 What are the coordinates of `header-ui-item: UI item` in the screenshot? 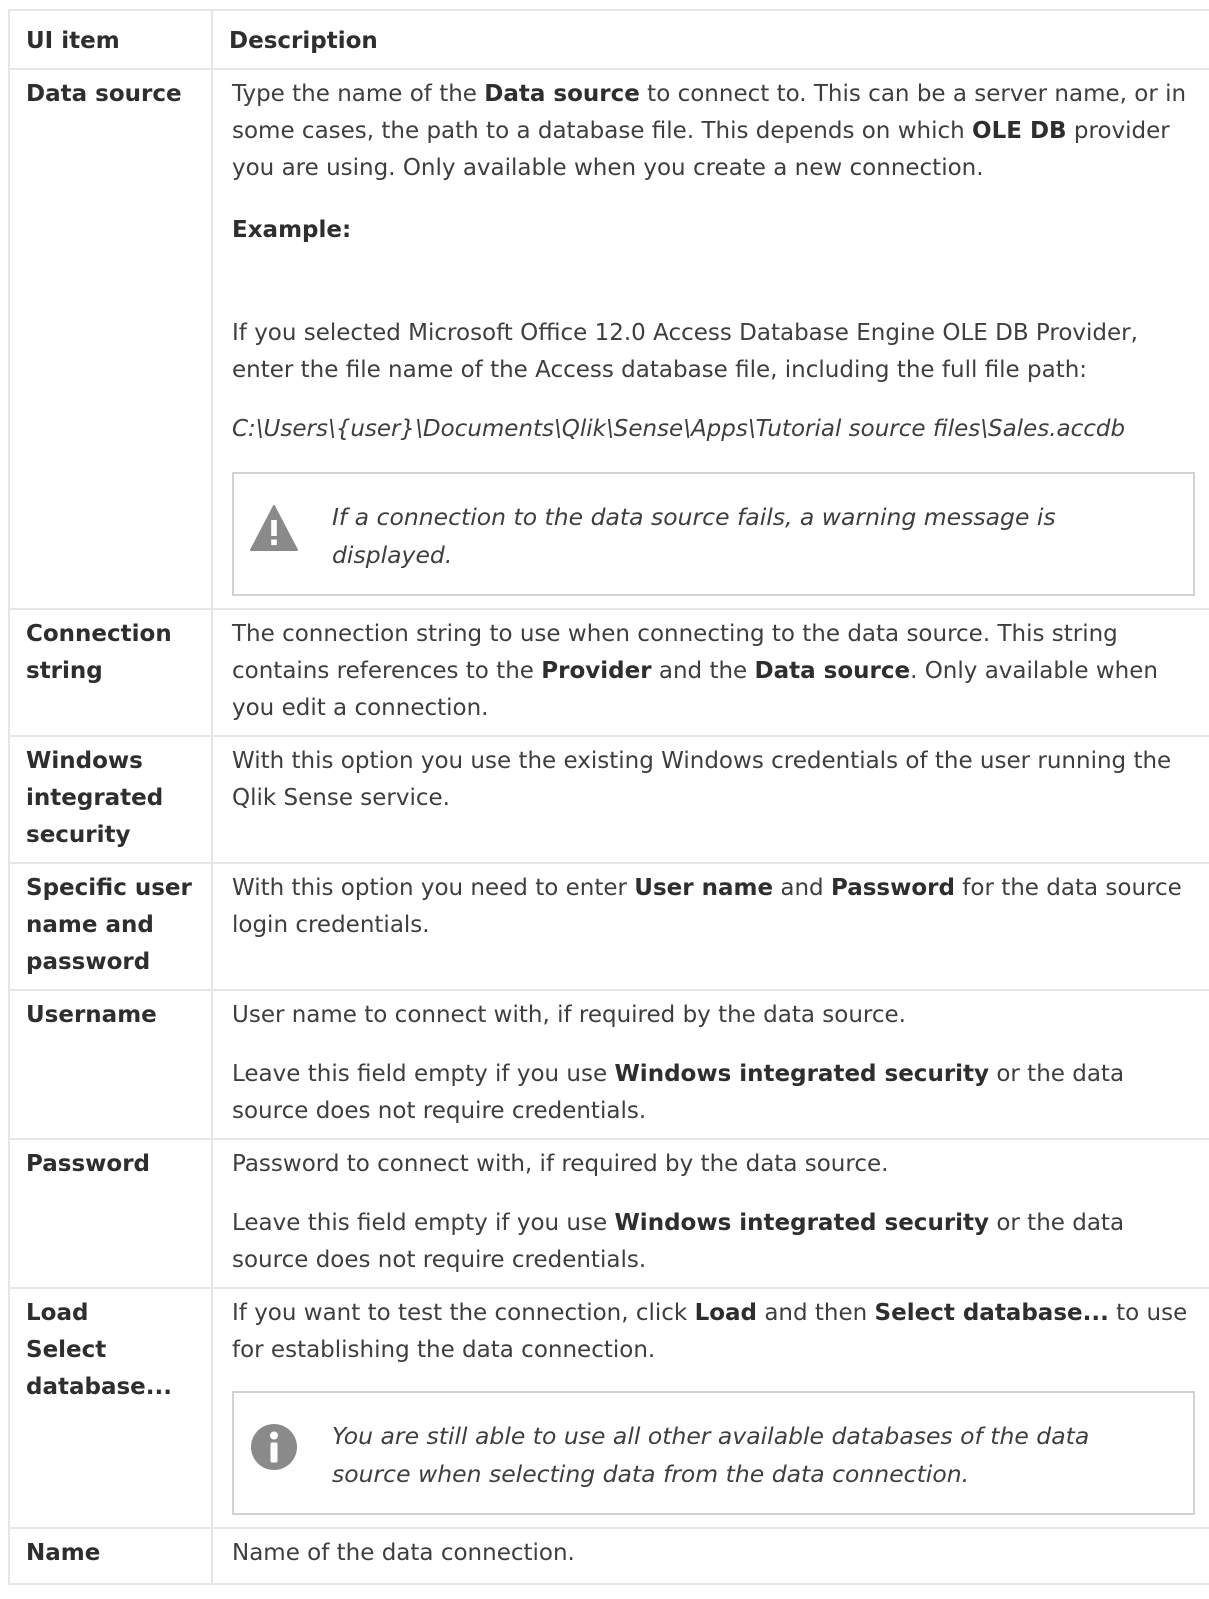 It's located at (110, 39).